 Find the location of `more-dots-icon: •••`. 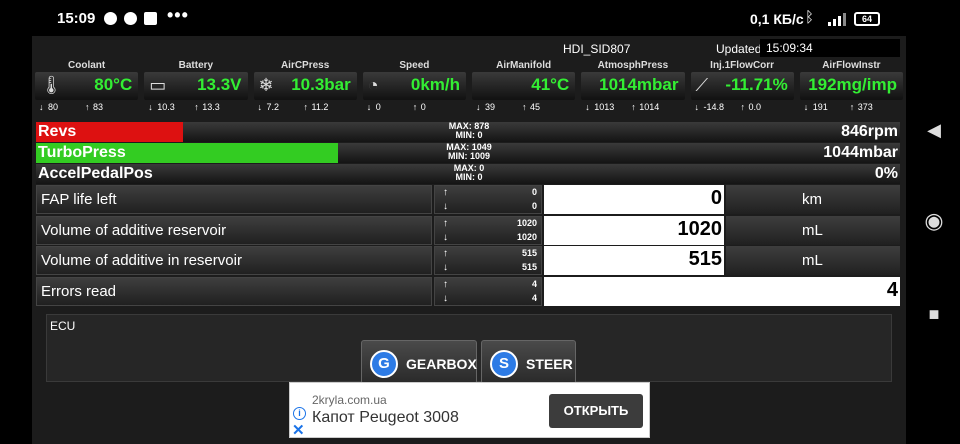

more-dots-icon: ••• is located at coordinates (178, 15).